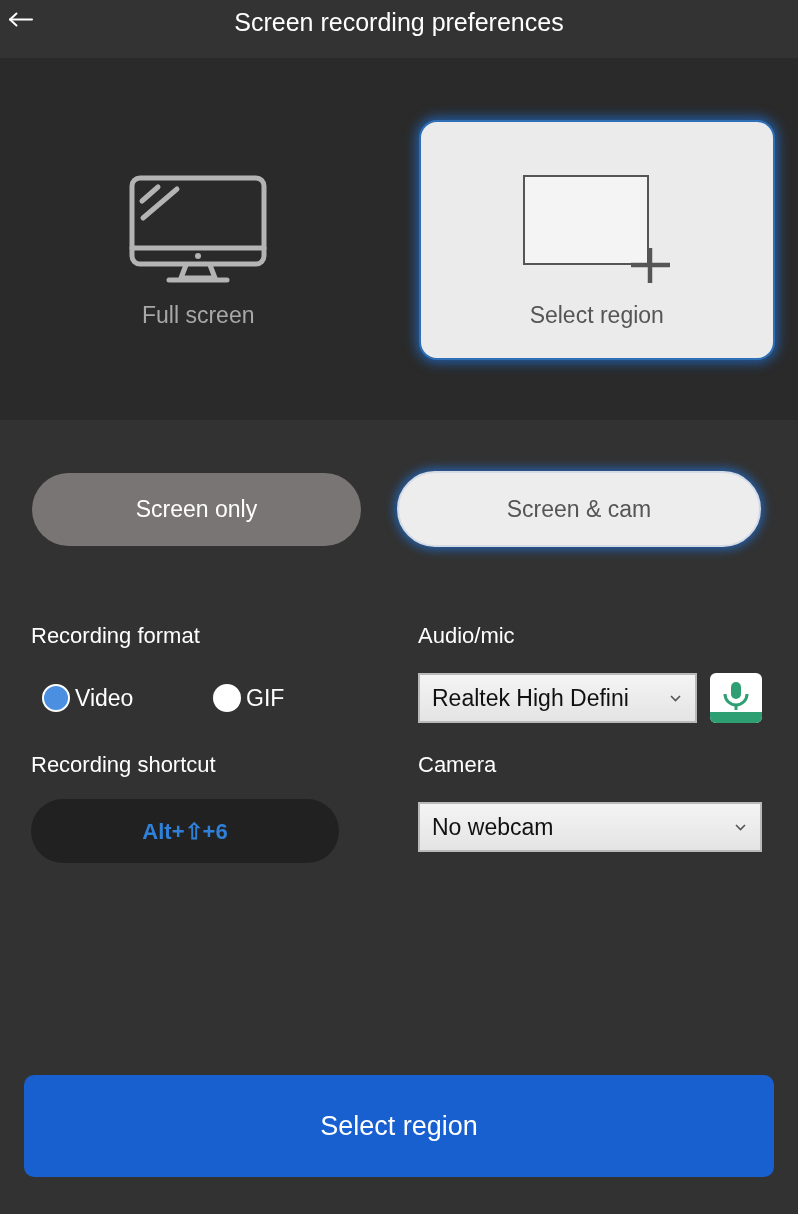 The width and height of the screenshot is (798, 1214). What do you see at coordinates (590, 827) in the screenshot?
I see `dropdown: No webcam` at bounding box center [590, 827].